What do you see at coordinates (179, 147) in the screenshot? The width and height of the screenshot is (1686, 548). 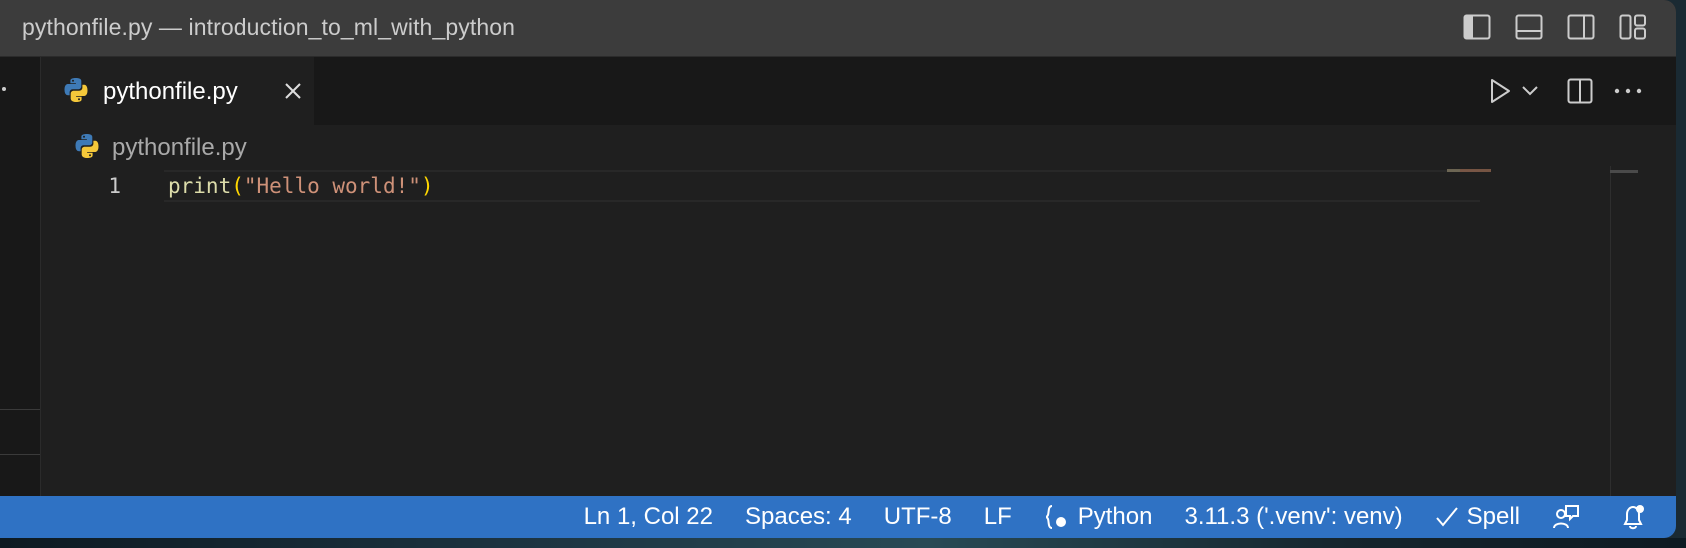 I see `breadcrumb-label: pythonfile.py` at bounding box center [179, 147].